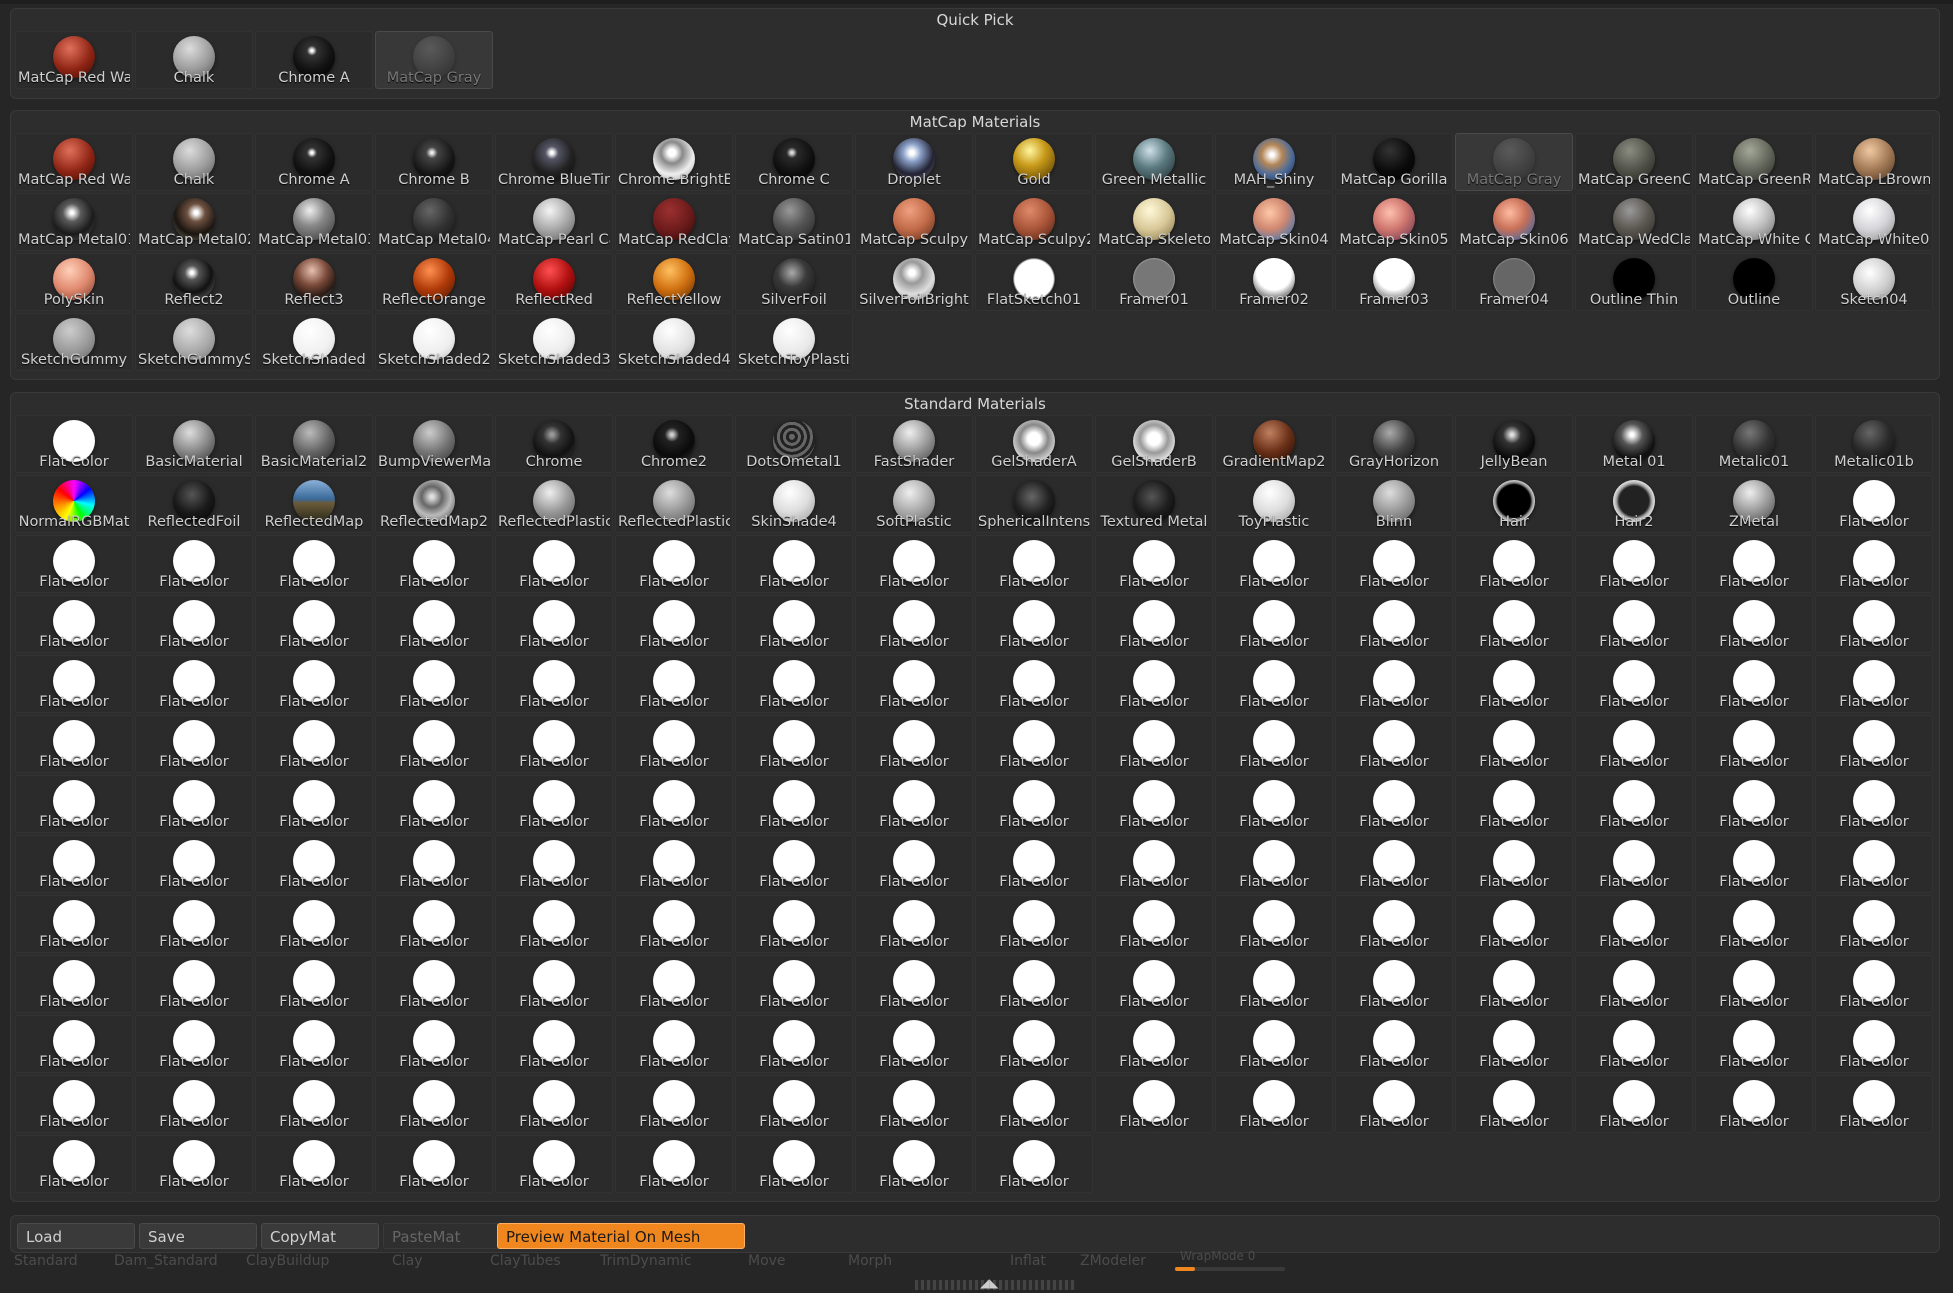 This screenshot has width=1953, height=1293. Describe the element at coordinates (1394, 162) in the screenshot. I see `matcap-material: MatCap Gorilla` at that location.